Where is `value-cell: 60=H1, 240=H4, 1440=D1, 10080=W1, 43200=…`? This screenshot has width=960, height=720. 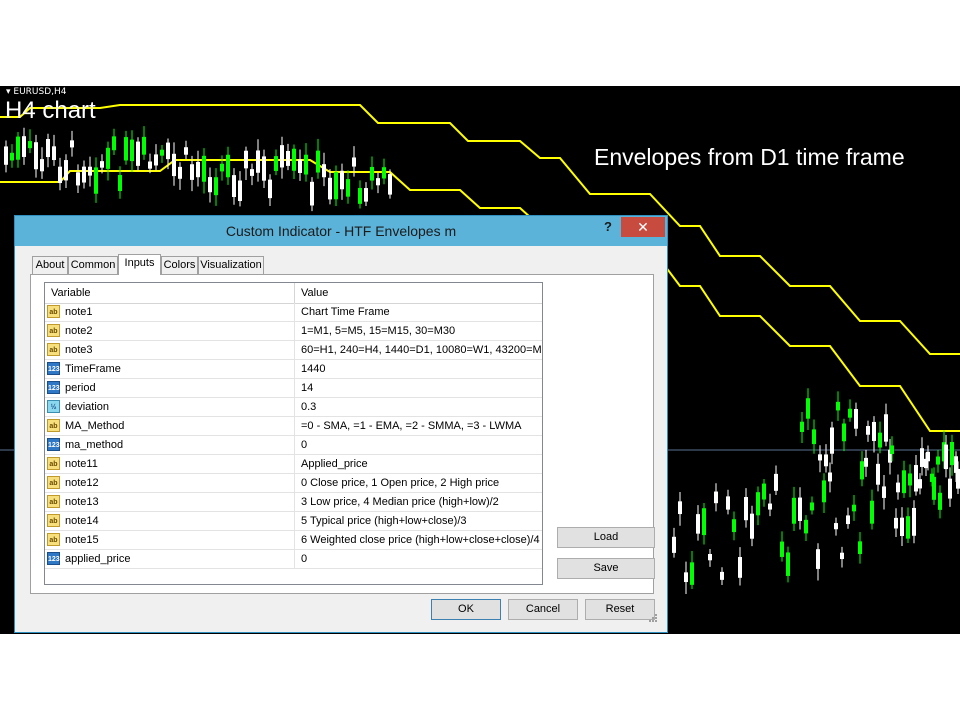 value-cell: 60=H1, 240=H4, 1440=D1, 10080=W1, 43200=… is located at coordinates (421, 350).